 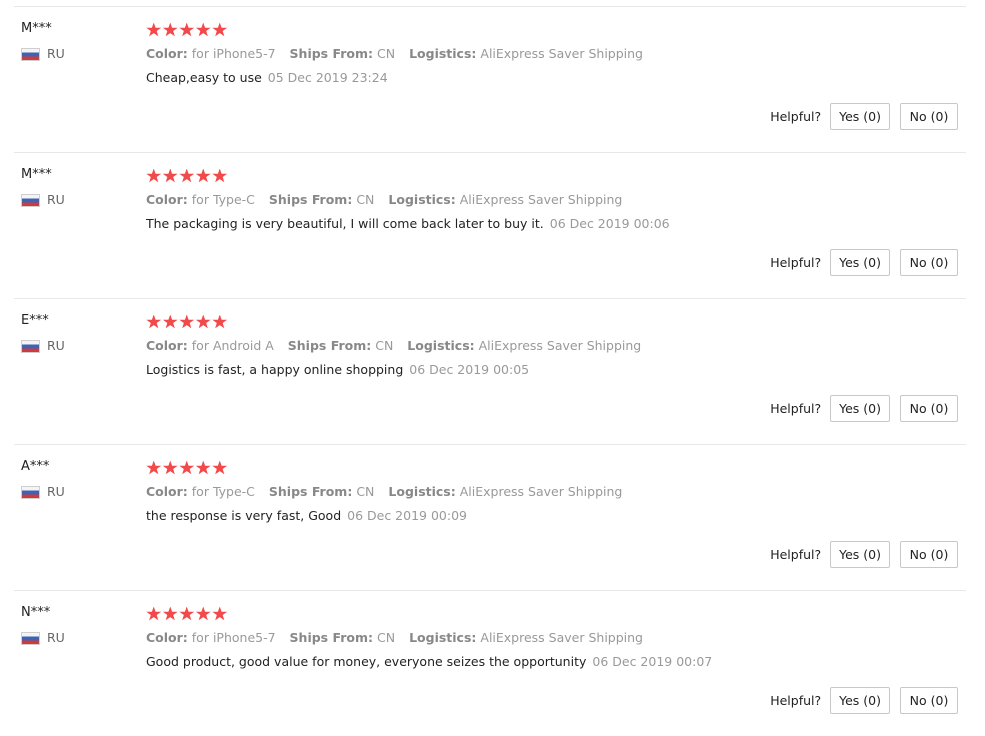 I want to click on attr-color: Color: for iPhone5-7, so click(x=211, y=637).